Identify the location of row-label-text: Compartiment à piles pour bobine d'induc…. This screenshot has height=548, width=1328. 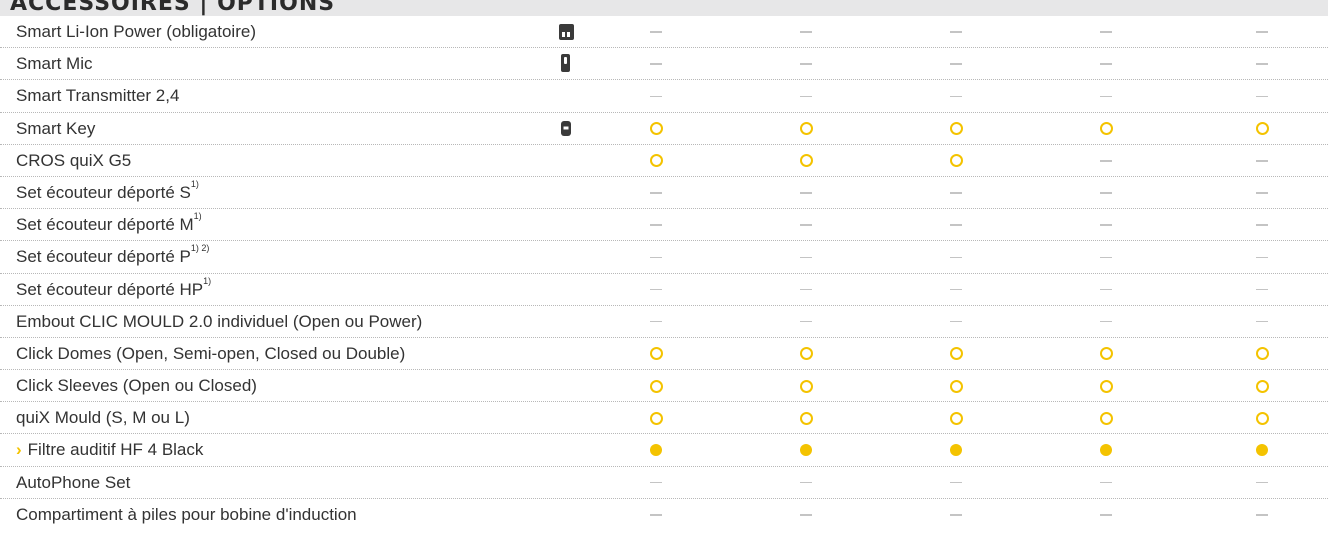
(186, 514).